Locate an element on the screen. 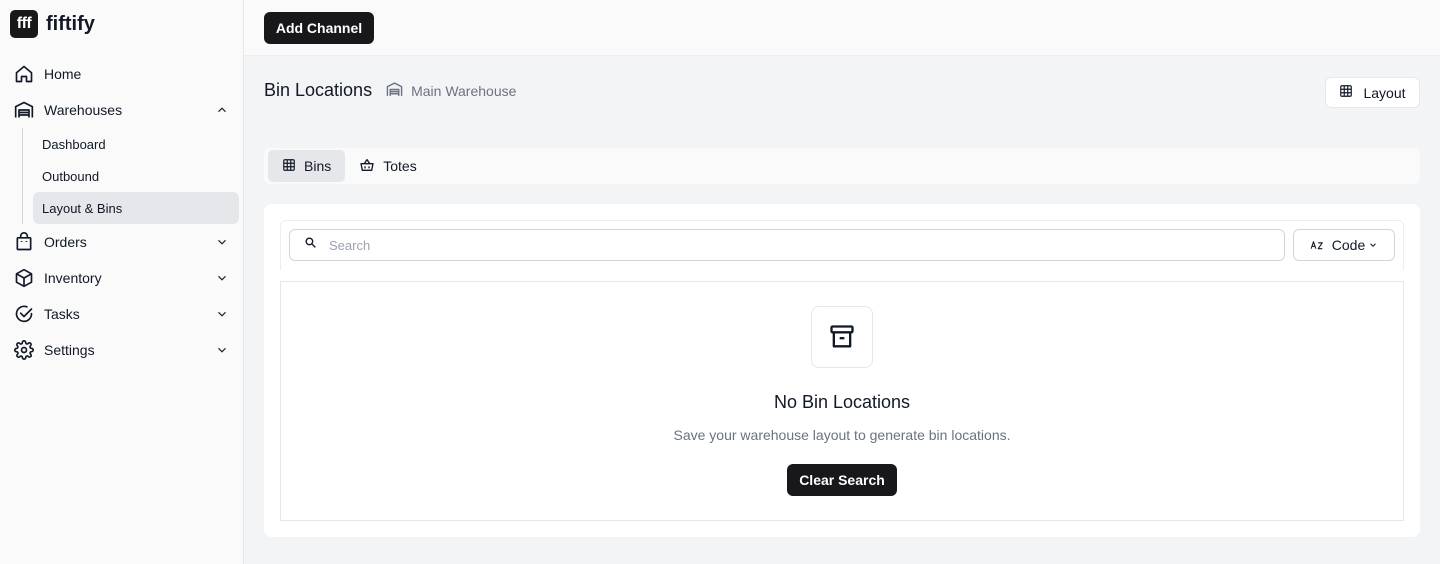 The width and height of the screenshot is (1440, 564). search-box is located at coordinates (787, 245).